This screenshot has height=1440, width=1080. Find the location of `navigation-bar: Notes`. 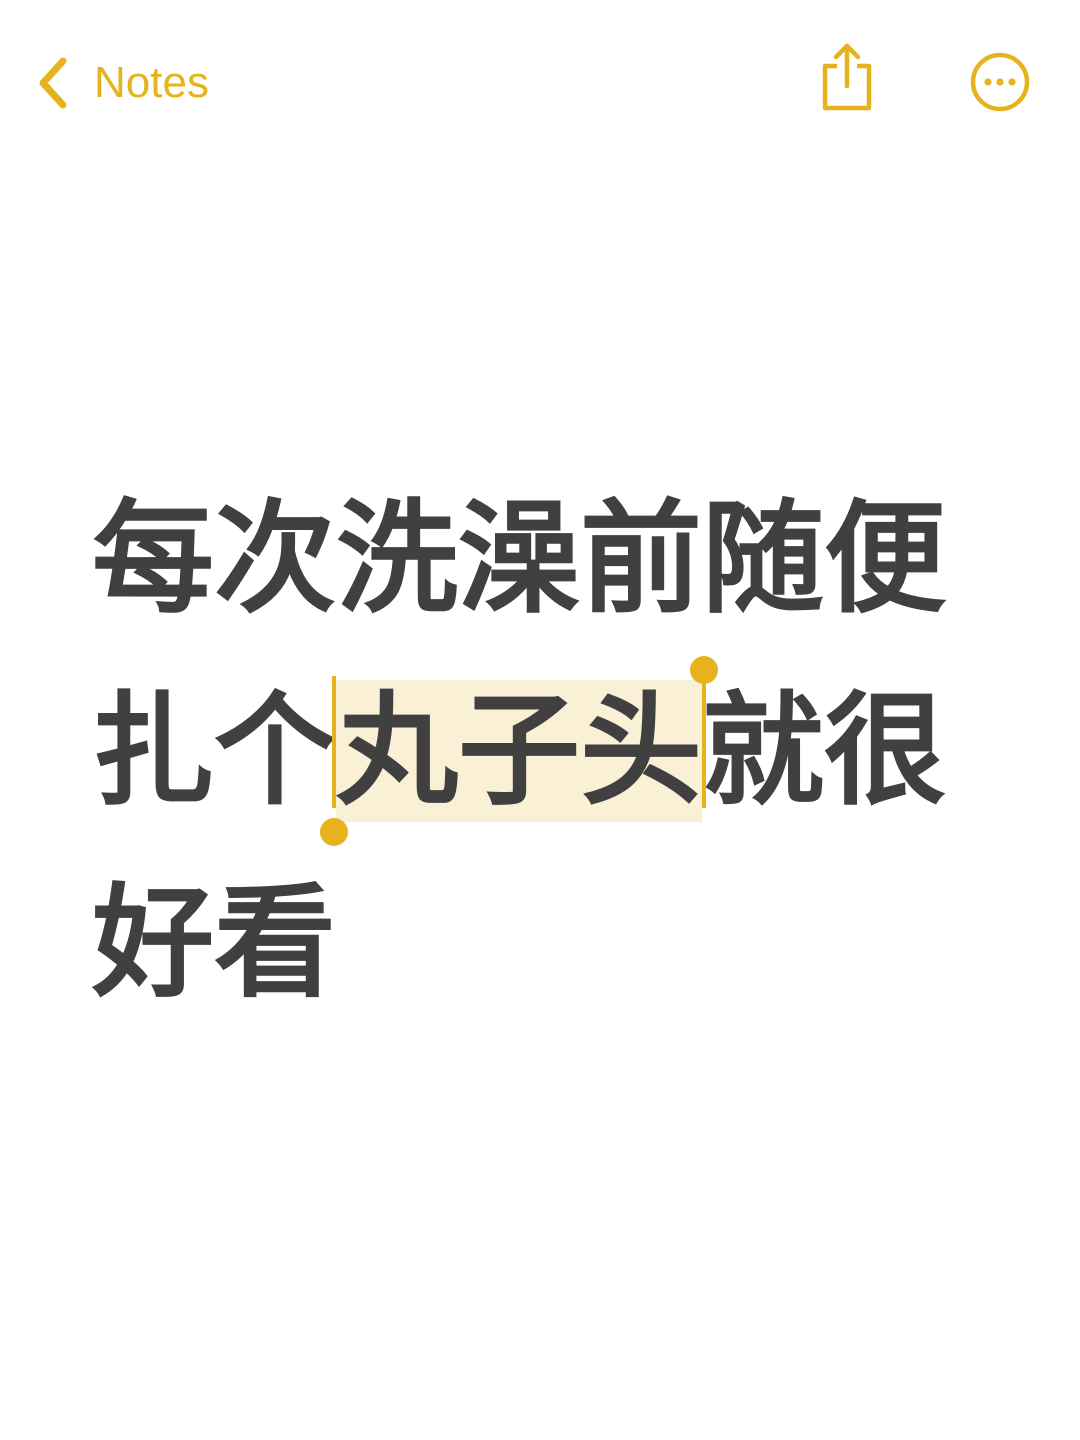

navigation-bar: Notes is located at coordinates (540, 85).